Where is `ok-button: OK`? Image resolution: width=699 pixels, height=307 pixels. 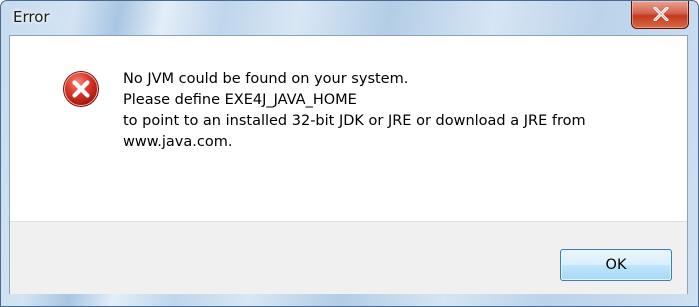
ok-button: OK is located at coordinates (616, 265).